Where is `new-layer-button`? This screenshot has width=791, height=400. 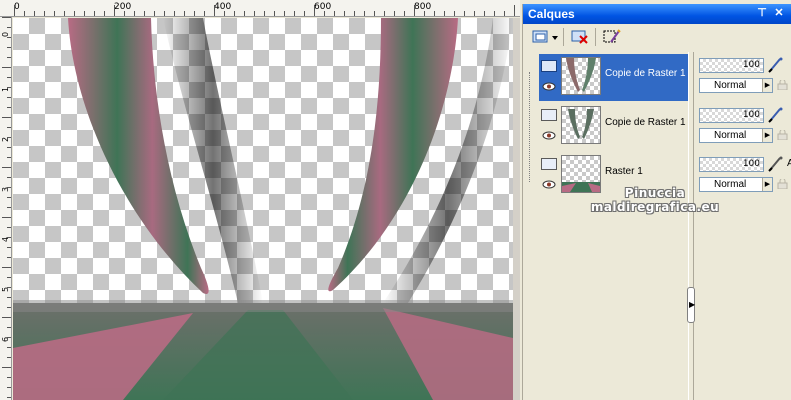 new-layer-button is located at coordinates (544, 37).